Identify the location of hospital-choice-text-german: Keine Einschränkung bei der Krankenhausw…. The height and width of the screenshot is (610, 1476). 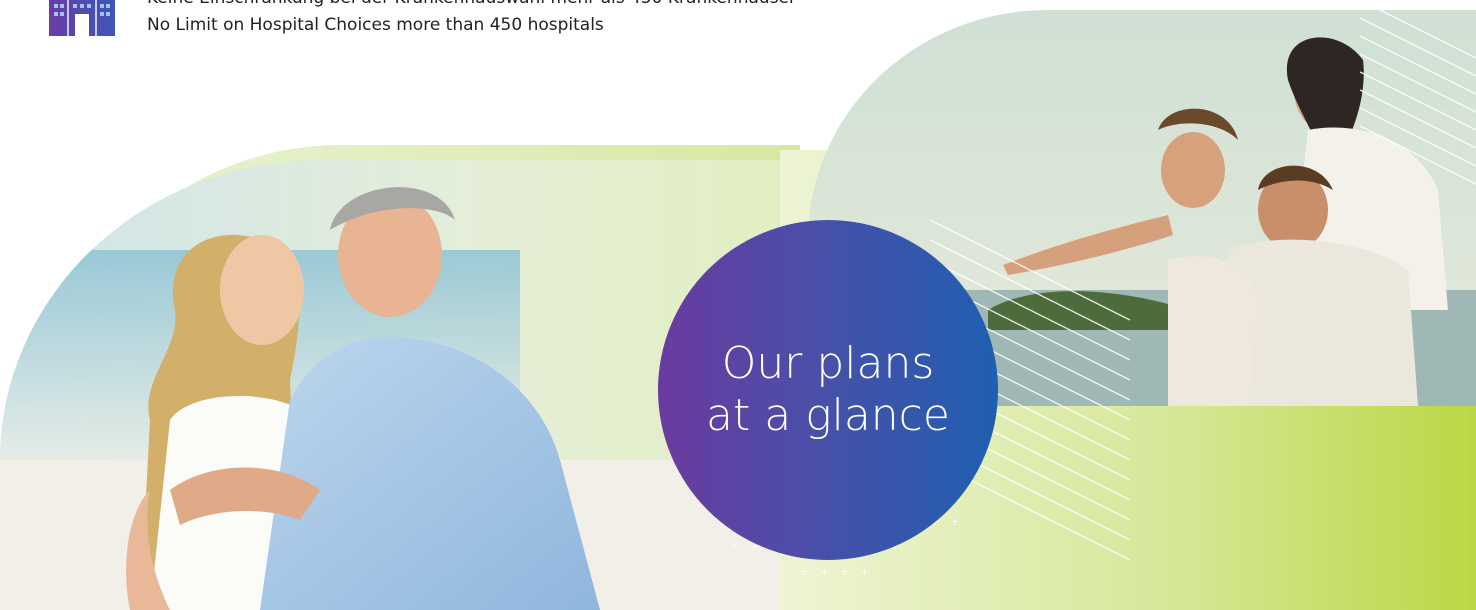
(471, 4).